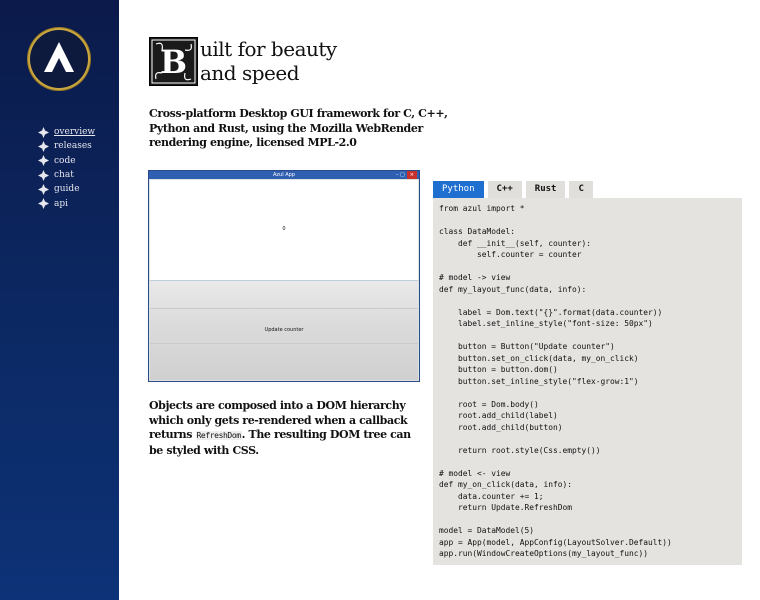 The image size is (760, 600). I want to click on refreshdom-code: RefreshDom, so click(218, 435).